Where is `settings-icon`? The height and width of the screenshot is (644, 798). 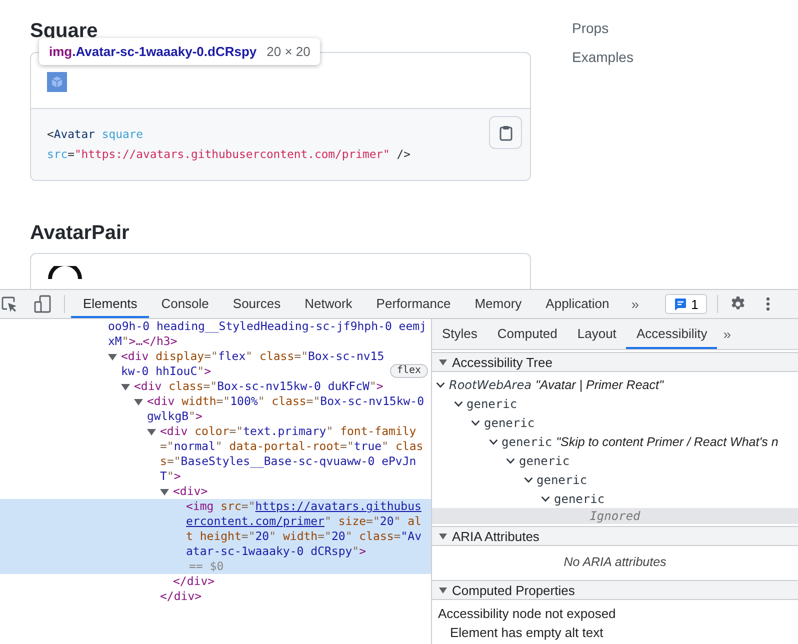
settings-icon is located at coordinates (738, 304).